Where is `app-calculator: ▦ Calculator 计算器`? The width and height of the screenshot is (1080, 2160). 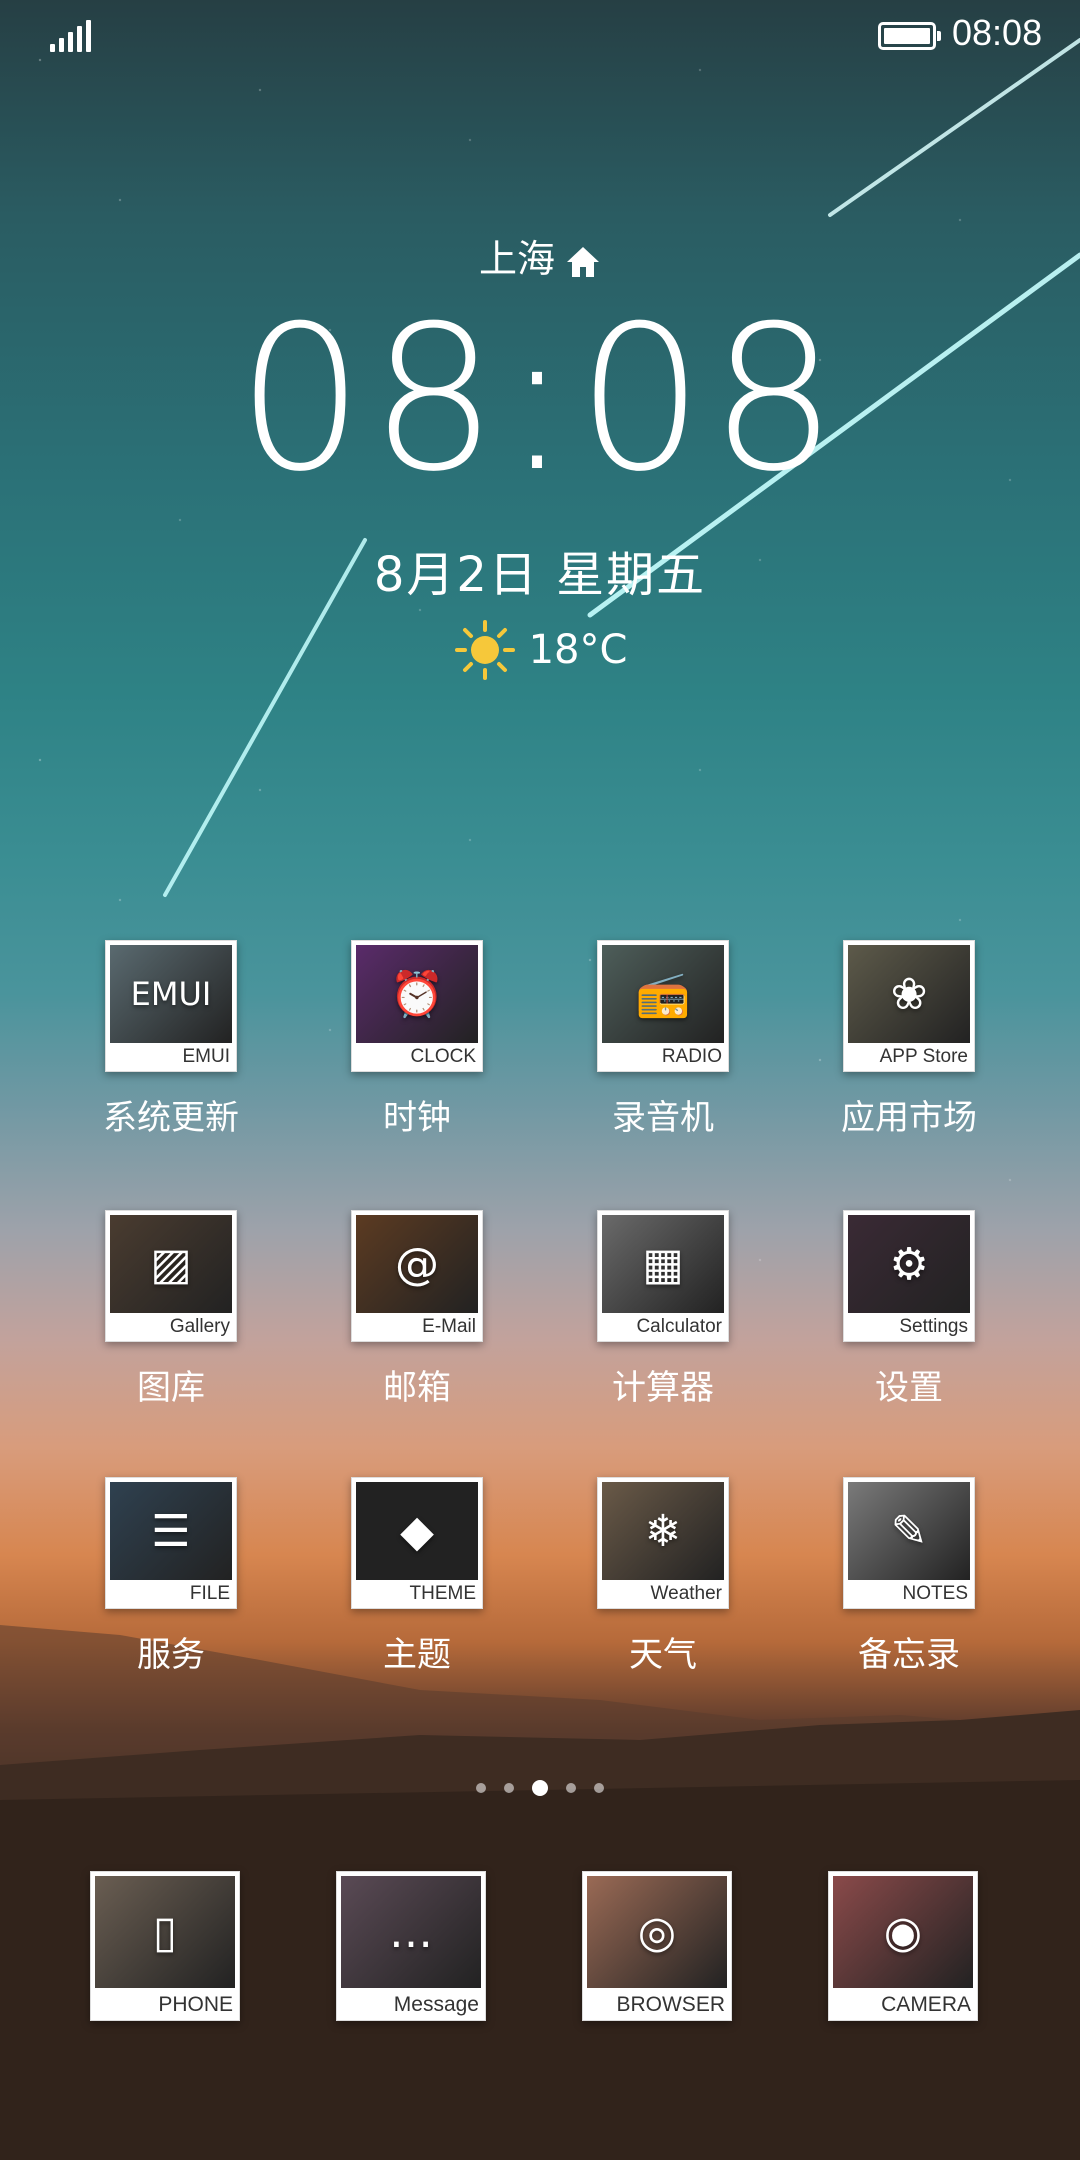
app-calculator: ▦ Calculator 计算器 is located at coordinates (663, 1309).